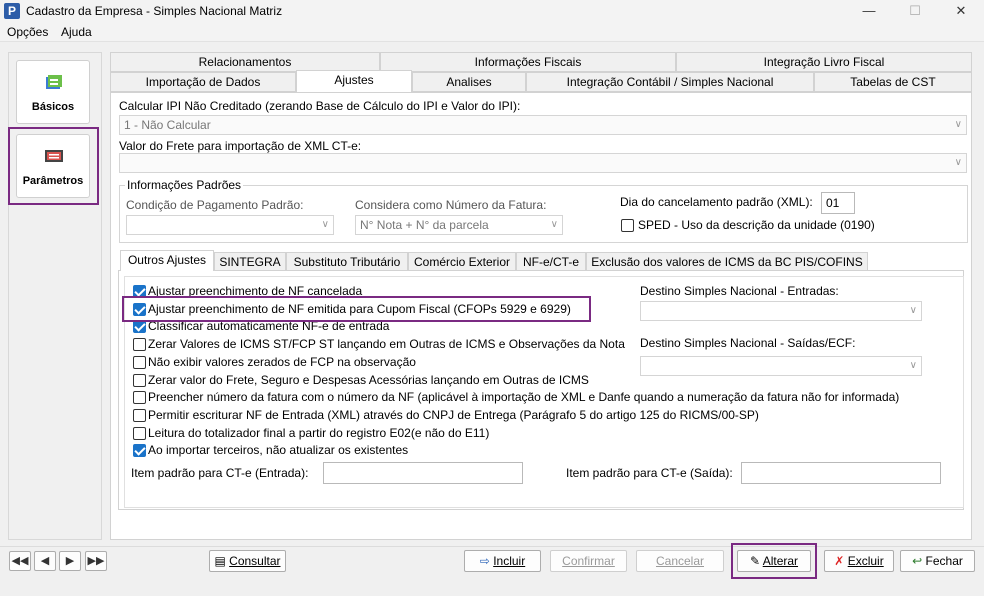 Image resolution: width=984 pixels, height=596 pixels. What do you see at coordinates (139, 344) in the screenshot?
I see `check-zerar-icms-st` at bounding box center [139, 344].